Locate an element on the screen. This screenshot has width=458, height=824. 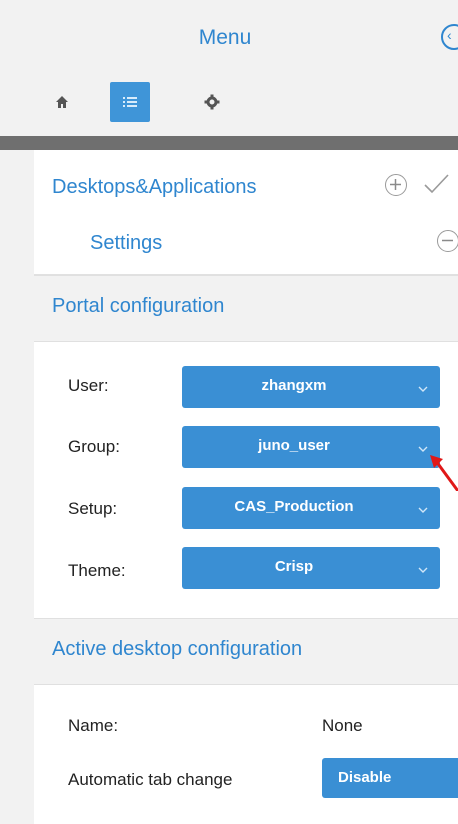
list-icon is located at coordinates (130, 102).